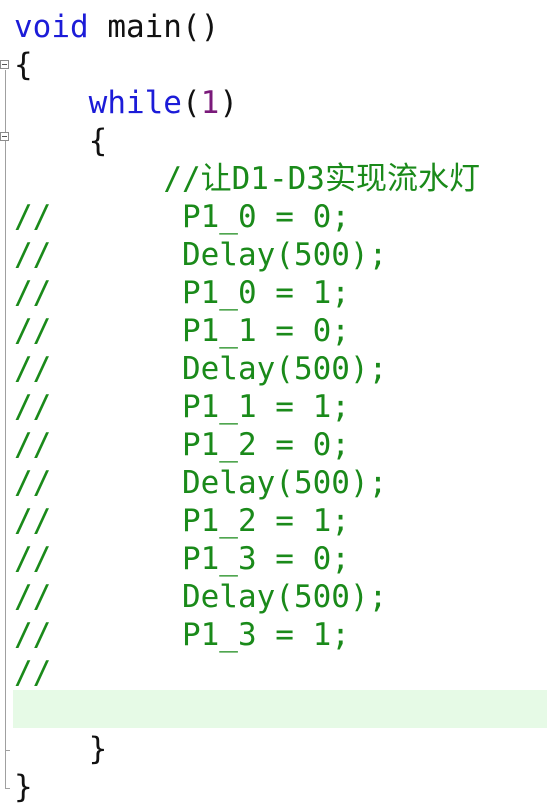  What do you see at coordinates (321, 179) in the screenshot?
I see `comment-text: //让D1-D3实现流水灯` at bounding box center [321, 179].